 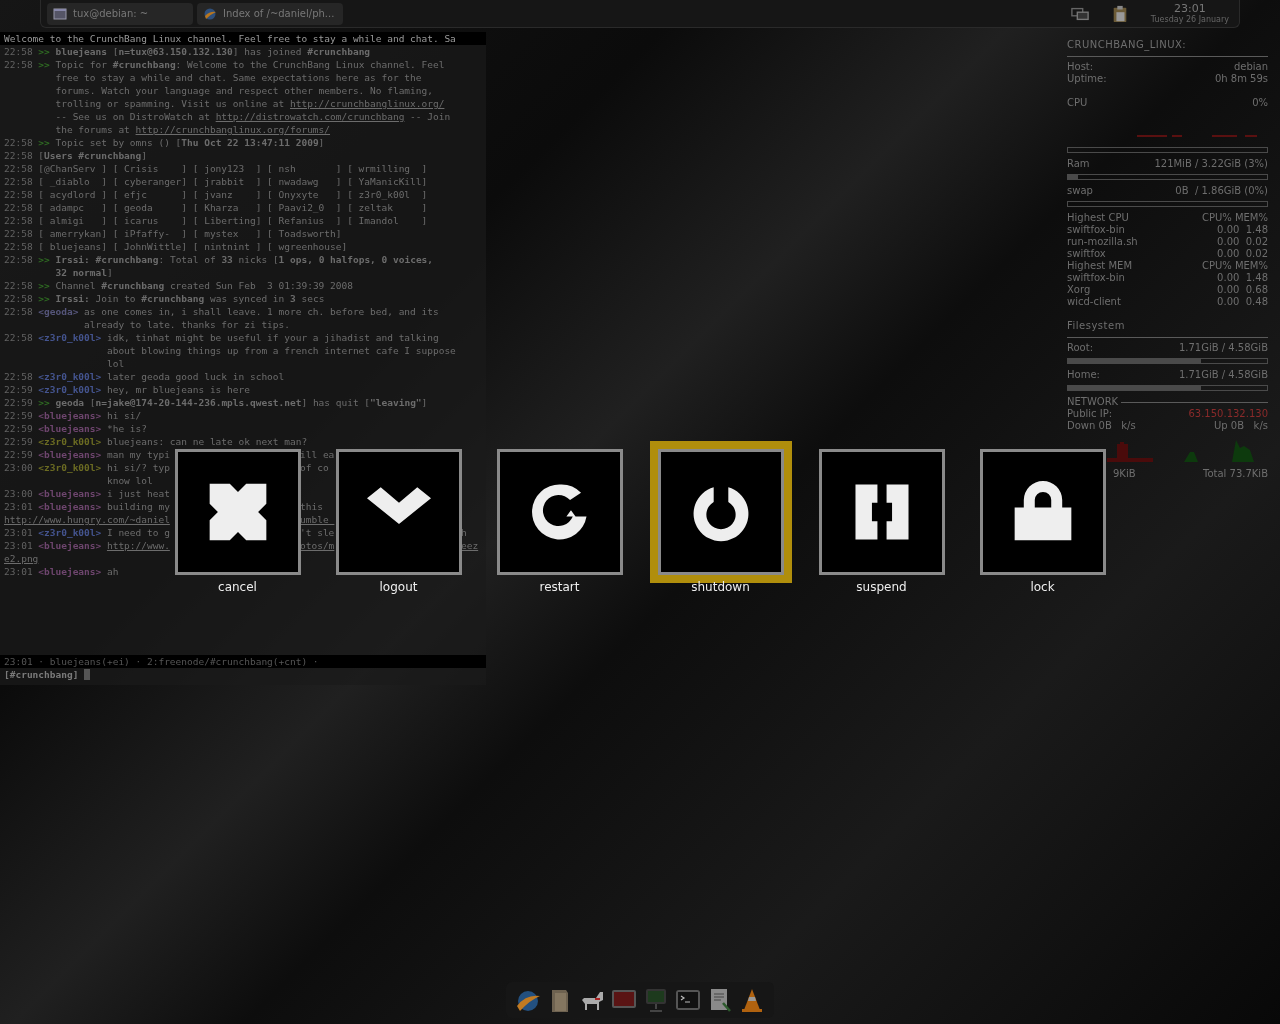 What do you see at coordinates (317, 545) in the screenshot?
I see `link: otos/m` at bounding box center [317, 545].